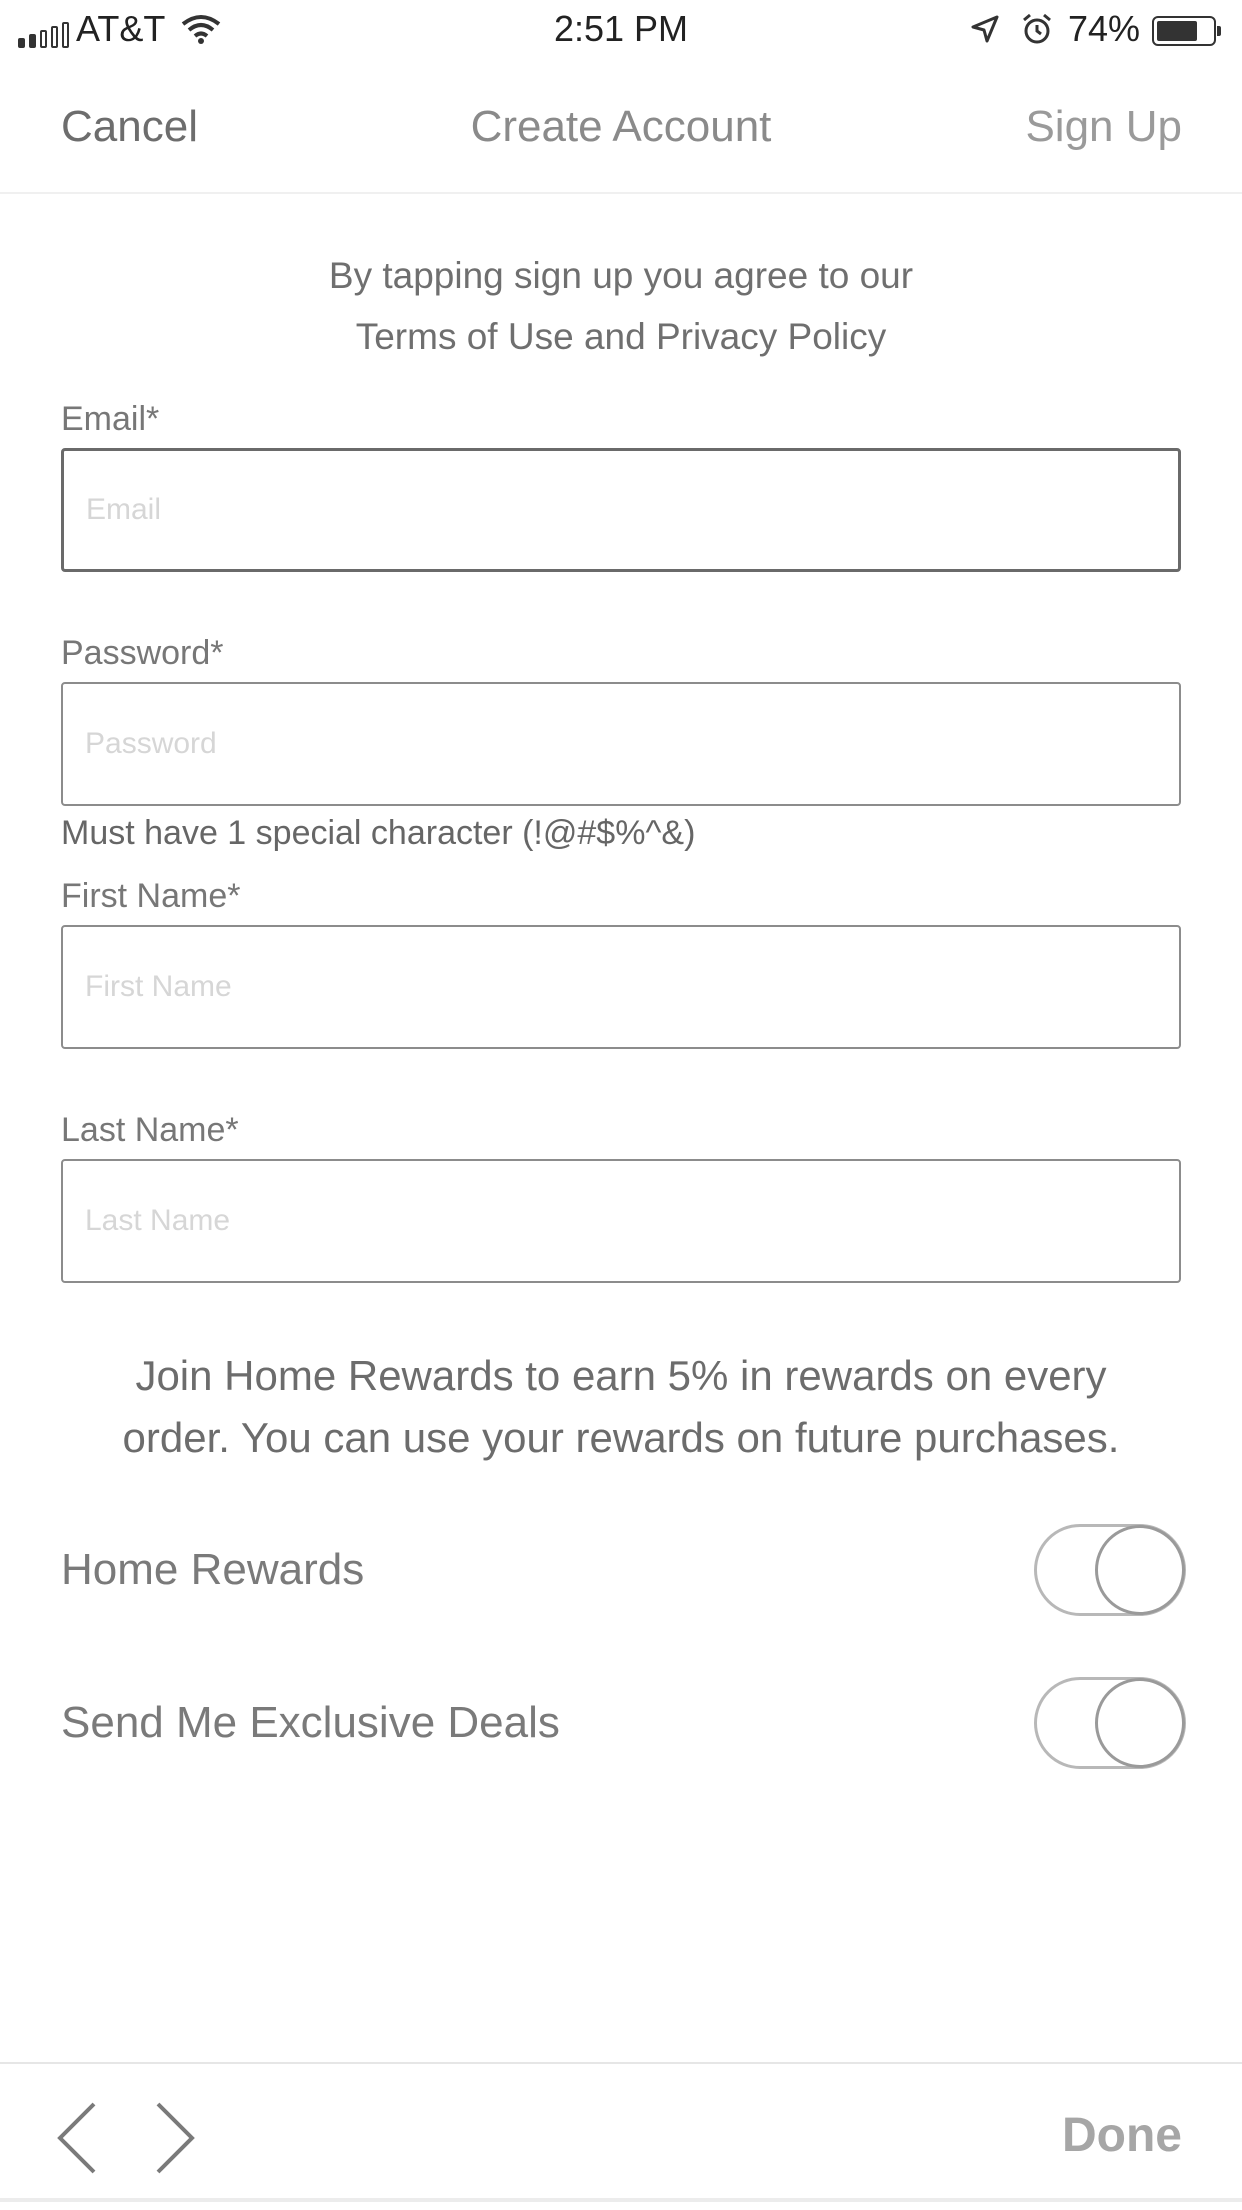 The image size is (1242, 2210). What do you see at coordinates (1104, 28) in the screenshot?
I see `battery-percentage: 74%` at bounding box center [1104, 28].